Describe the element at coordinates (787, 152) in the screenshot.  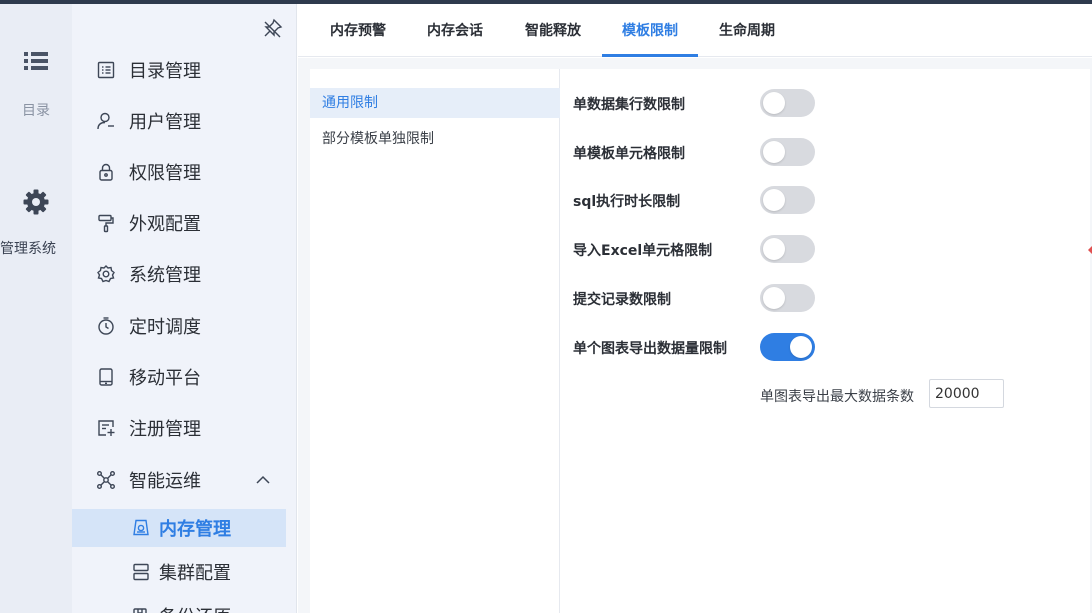
I see `toggle-template-cells` at that location.